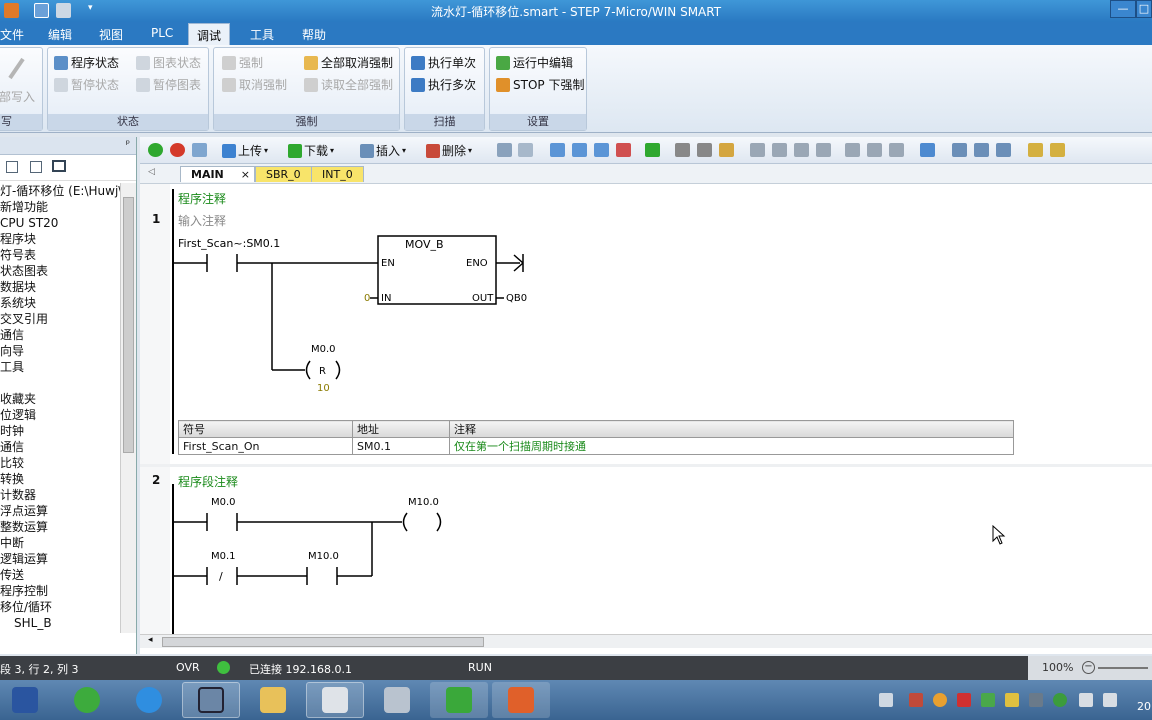 The height and width of the screenshot is (720, 1152). I want to click on box-out-value: QB0, so click(516, 298).